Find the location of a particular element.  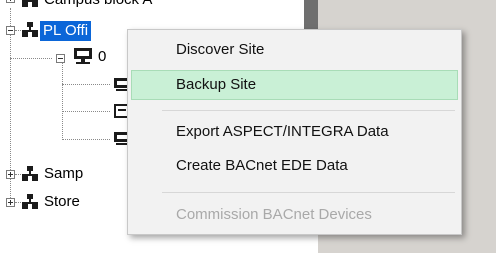

tree-item-label: Samp is located at coordinates (63, 174).